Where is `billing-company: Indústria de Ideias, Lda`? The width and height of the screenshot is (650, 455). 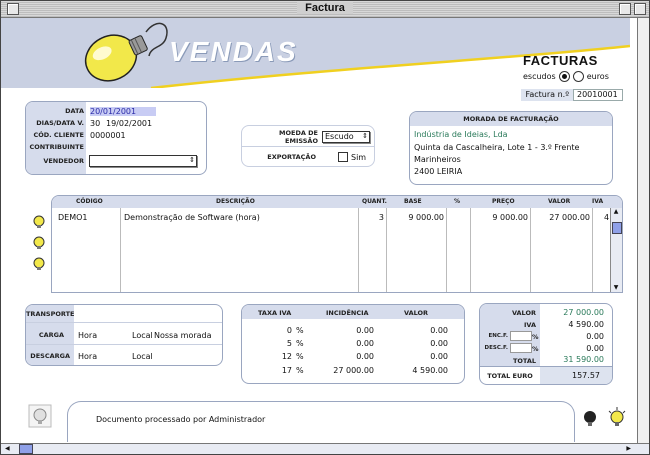 billing-company: Indústria de Ideias, Lda is located at coordinates (461, 134).